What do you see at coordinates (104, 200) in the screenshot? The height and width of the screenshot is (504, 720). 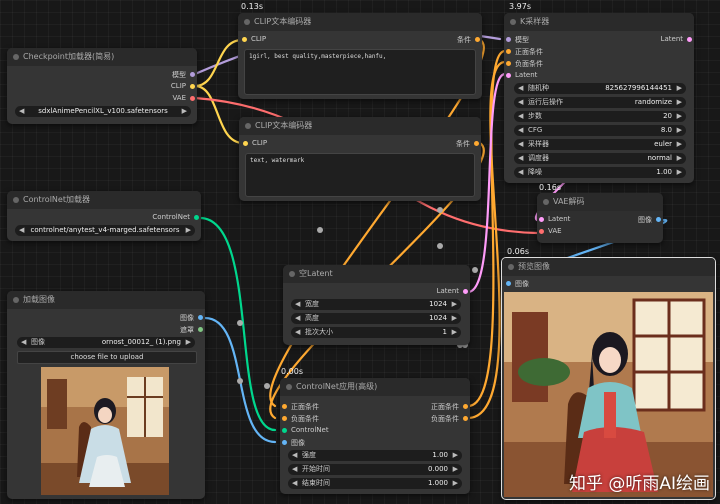 I see `node-header: ControlNet加载器` at bounding box center [104, 200].